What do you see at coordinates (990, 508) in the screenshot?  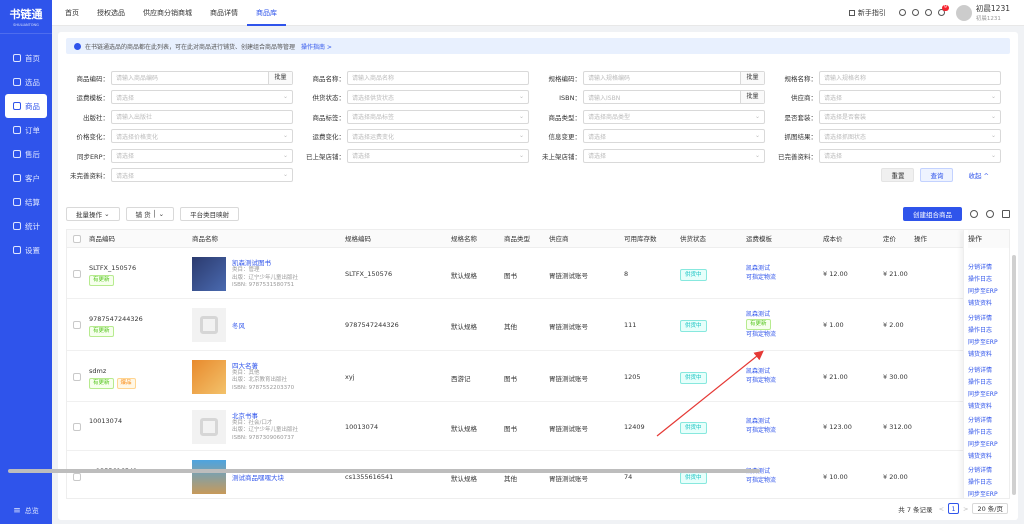 I see `page-size-select: 20 条/页` at bounding box center [990, 508].